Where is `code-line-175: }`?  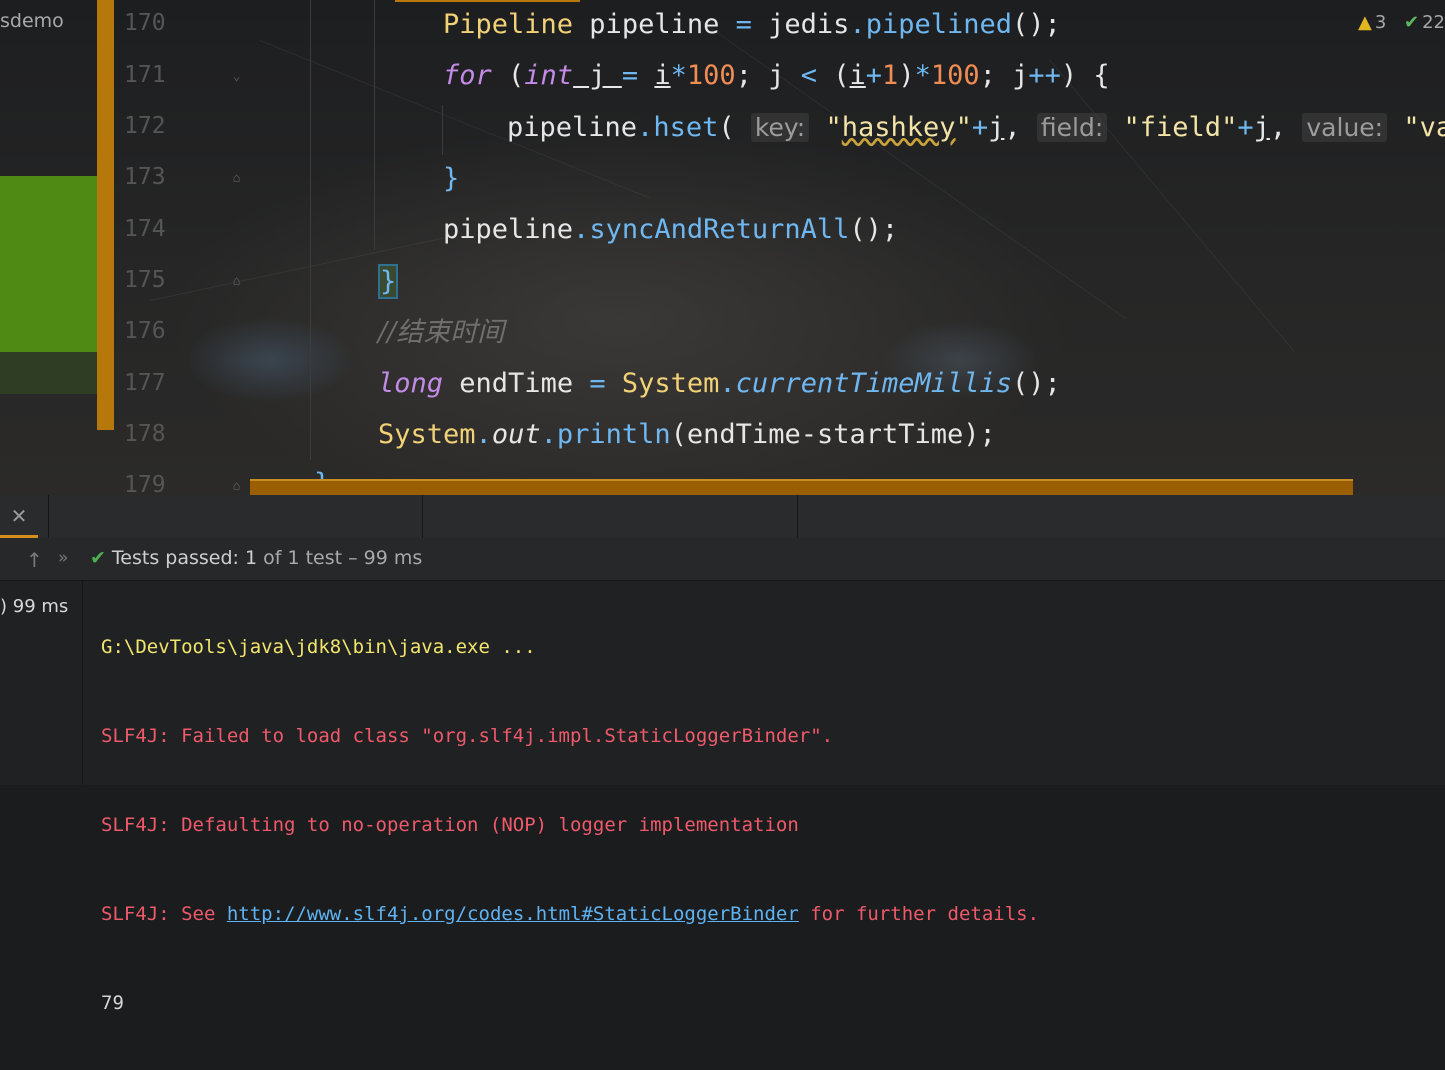
code-line-175: } is located at coordinates (388, 282).